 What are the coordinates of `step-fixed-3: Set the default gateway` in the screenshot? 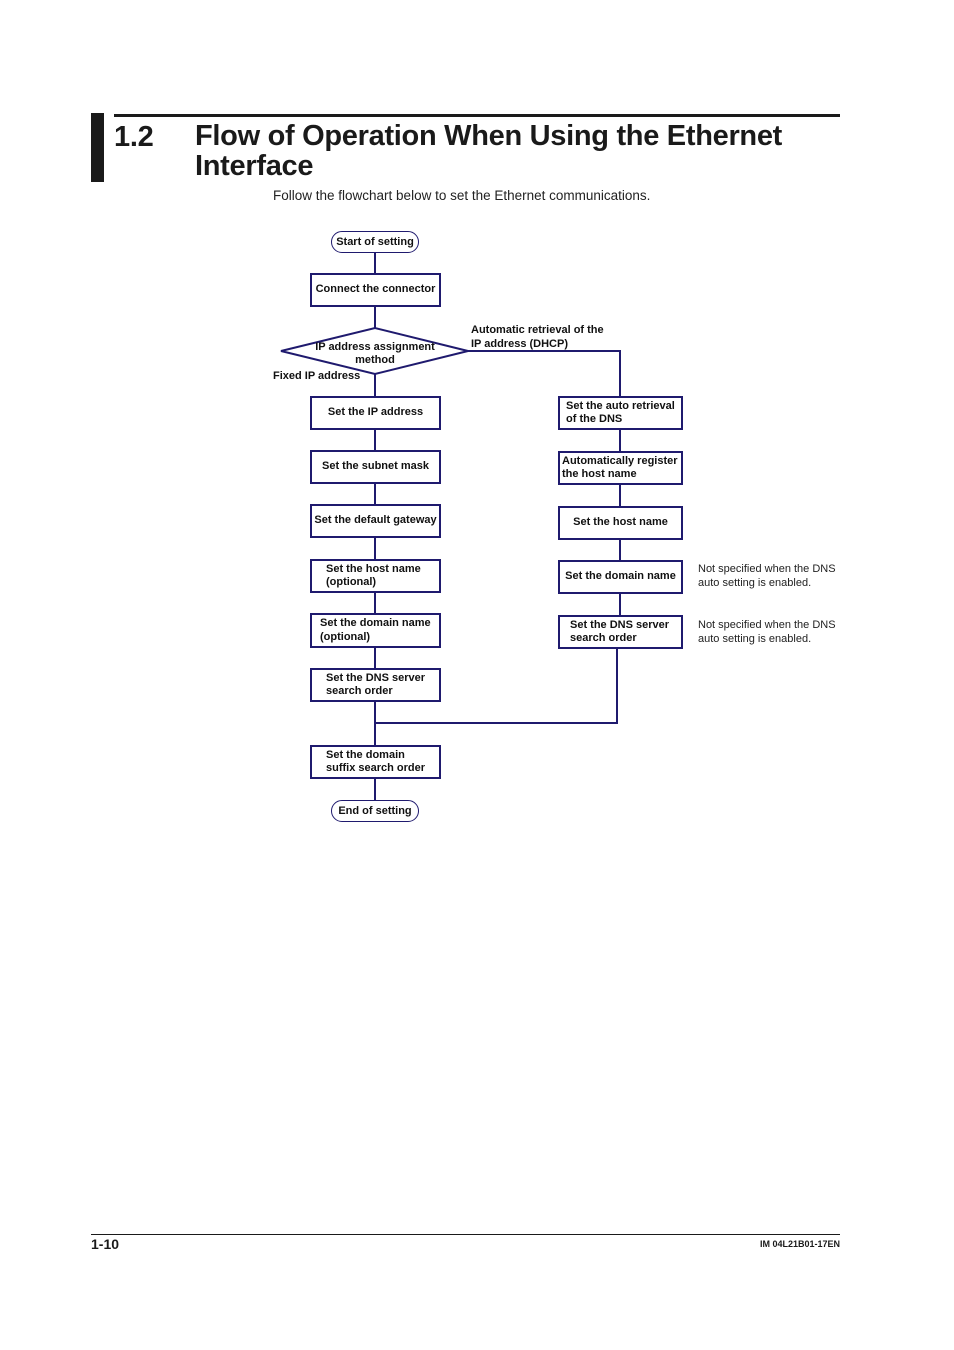 It's located at (375, 521).